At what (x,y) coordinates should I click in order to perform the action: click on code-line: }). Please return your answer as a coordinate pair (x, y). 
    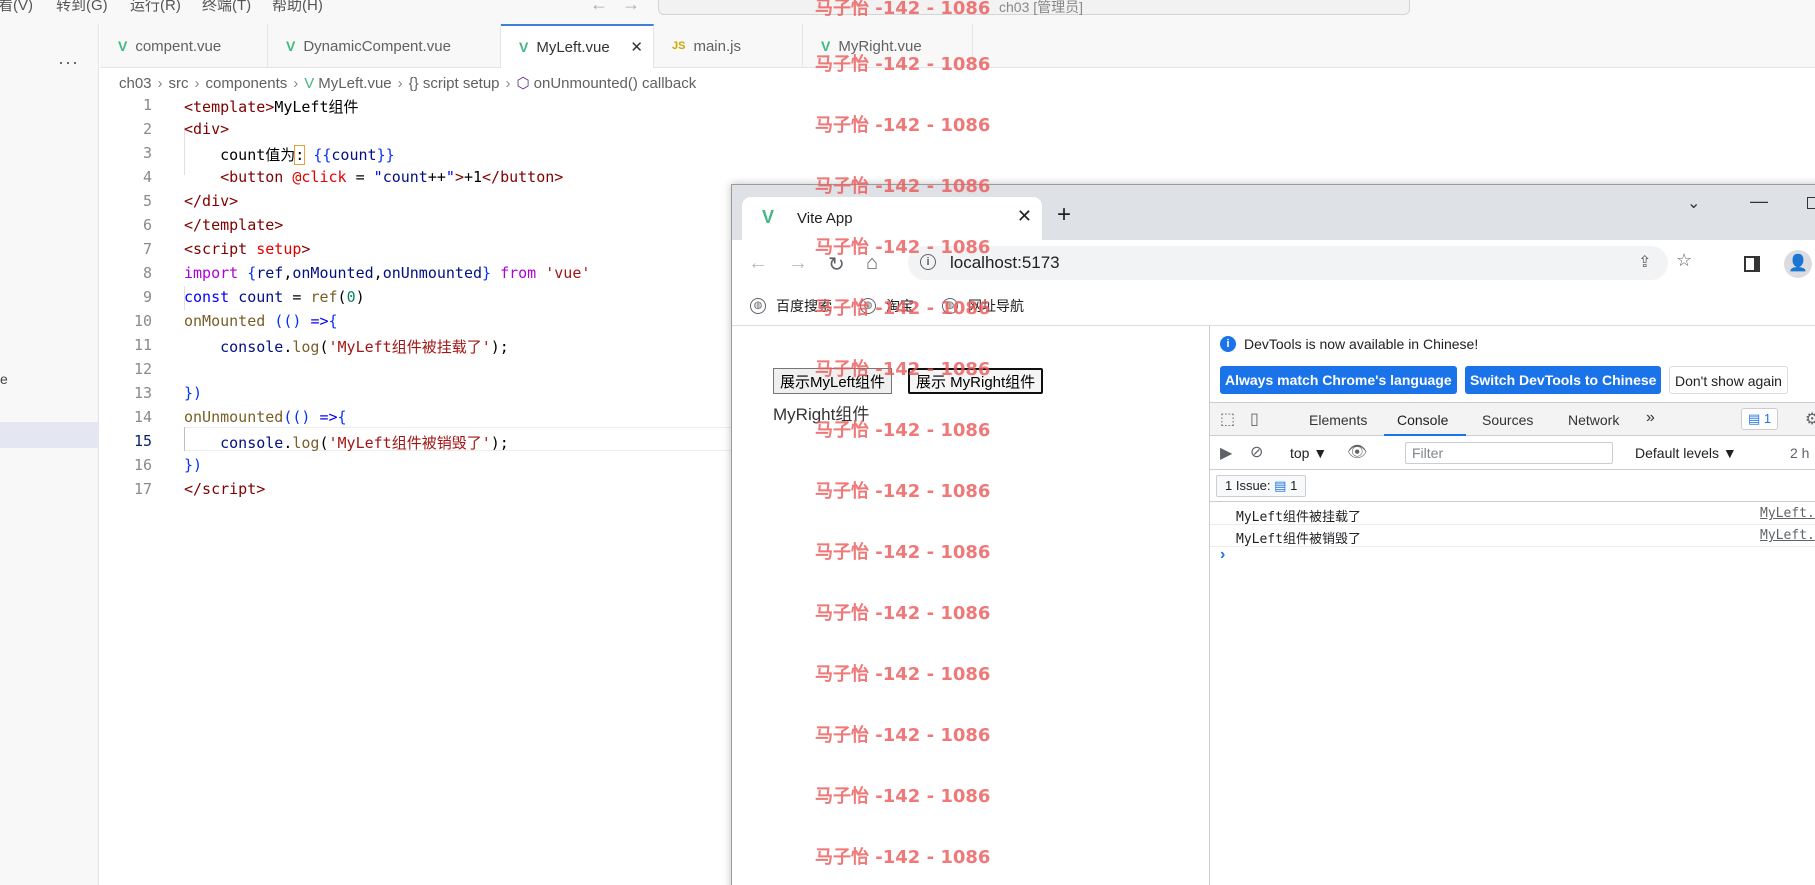
    Looking at the image, I should click on (193, 465).